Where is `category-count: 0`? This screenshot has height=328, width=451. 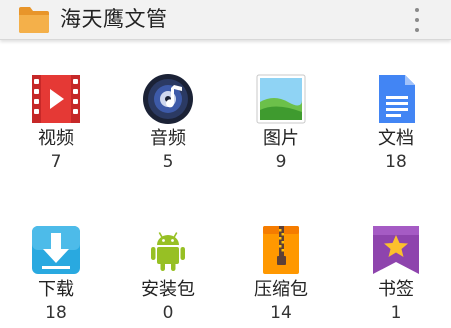
category-count: 0 is located at coordinates (168, 313).